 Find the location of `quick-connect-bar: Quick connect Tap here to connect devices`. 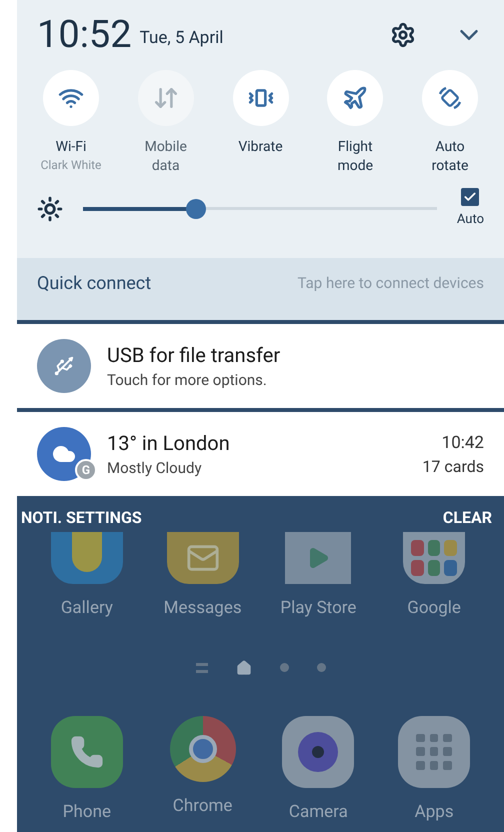

quick-connect-bar: Quick connect Tap here to connect devices is located at coordinates (260, 289).